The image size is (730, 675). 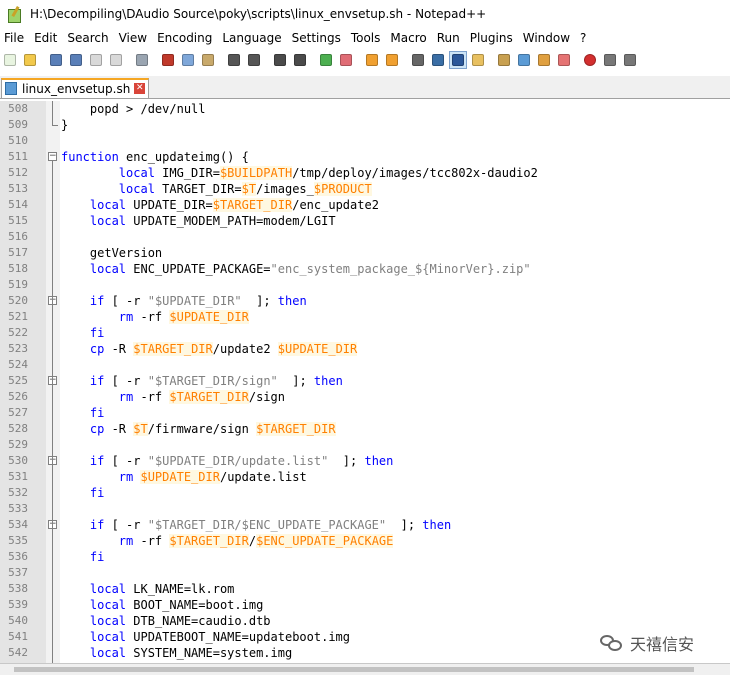 I want to click on line-number: 528, so click(x=18, y=428).